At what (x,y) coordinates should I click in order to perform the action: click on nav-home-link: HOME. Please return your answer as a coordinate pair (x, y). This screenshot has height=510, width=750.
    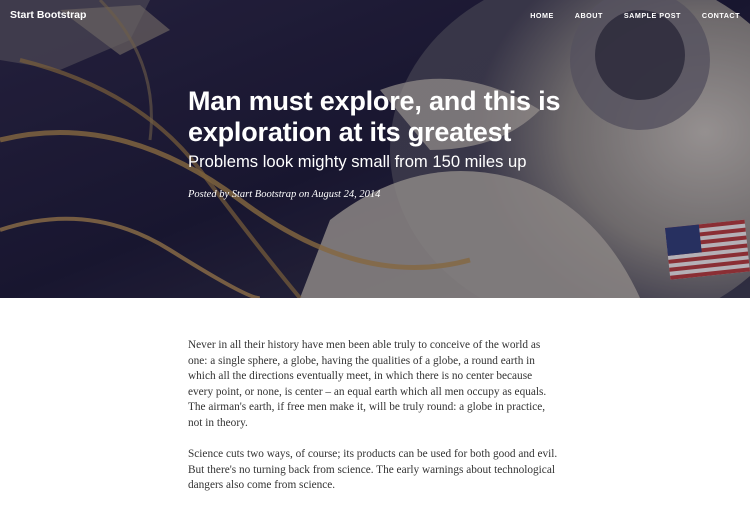
    Looking at the image, I should click on (542, 15).